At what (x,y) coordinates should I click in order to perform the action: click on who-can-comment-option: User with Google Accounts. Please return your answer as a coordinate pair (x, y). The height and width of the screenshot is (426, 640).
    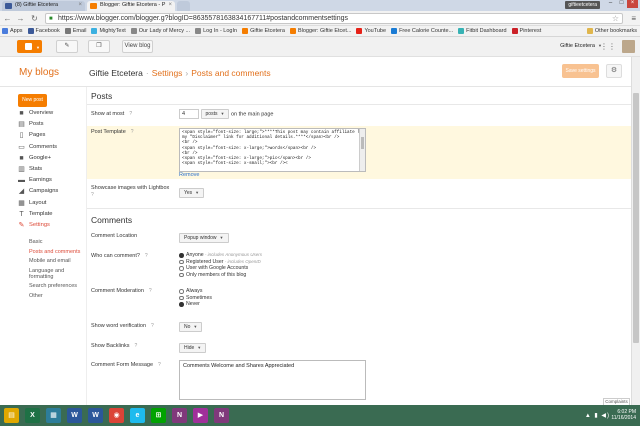
    Looking at the image, I should click on (220, 268).